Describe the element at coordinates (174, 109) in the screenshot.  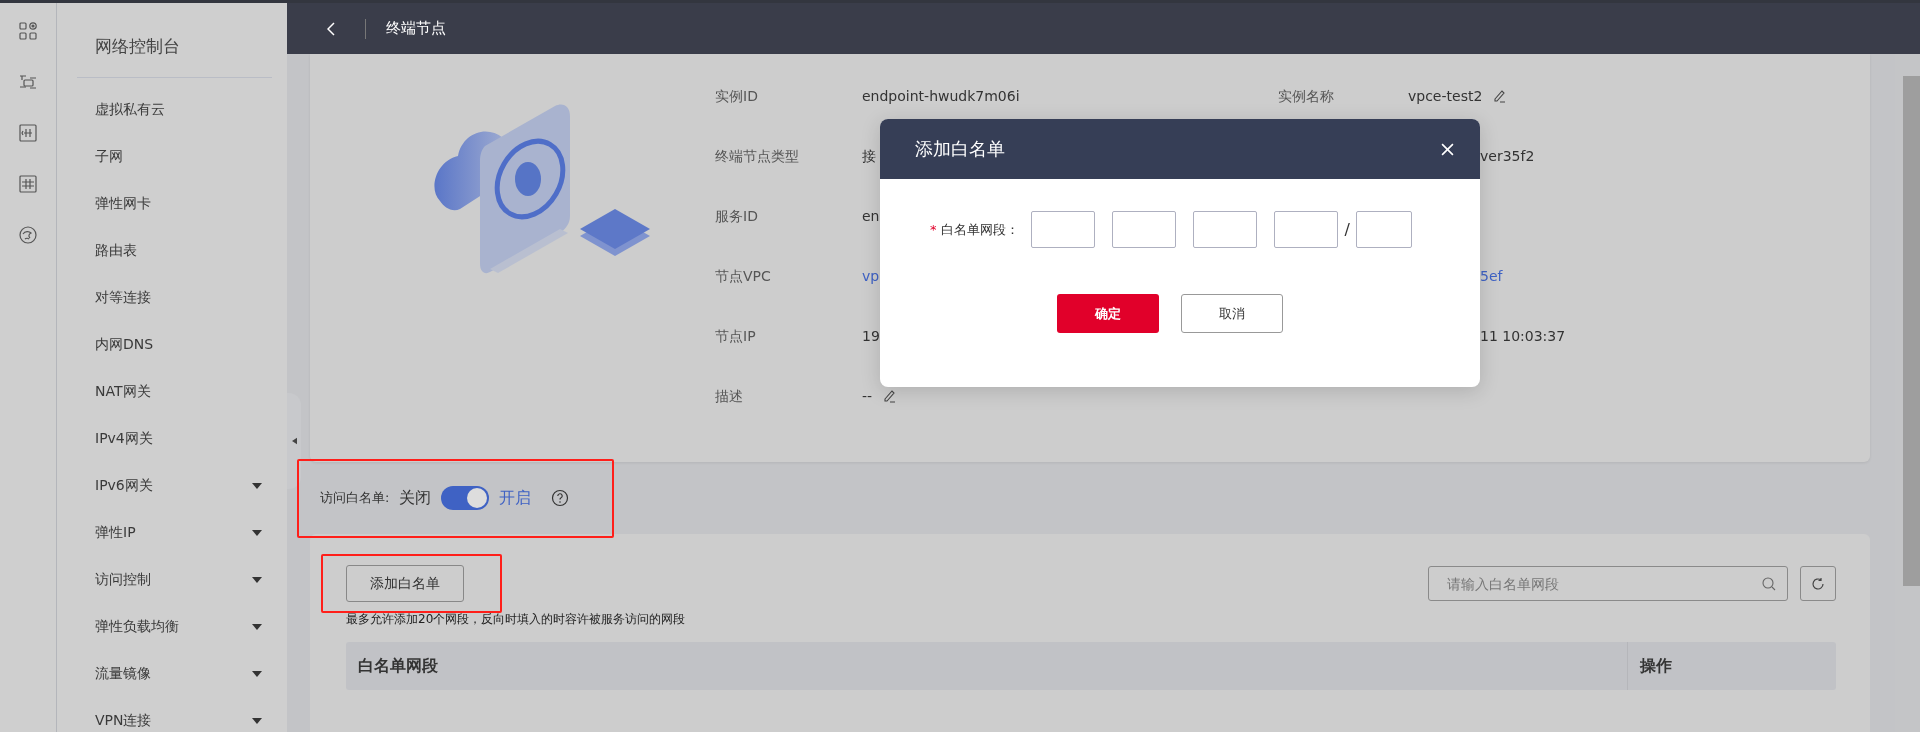
I see `sidebar-item: 虚拟私有云` at that location.